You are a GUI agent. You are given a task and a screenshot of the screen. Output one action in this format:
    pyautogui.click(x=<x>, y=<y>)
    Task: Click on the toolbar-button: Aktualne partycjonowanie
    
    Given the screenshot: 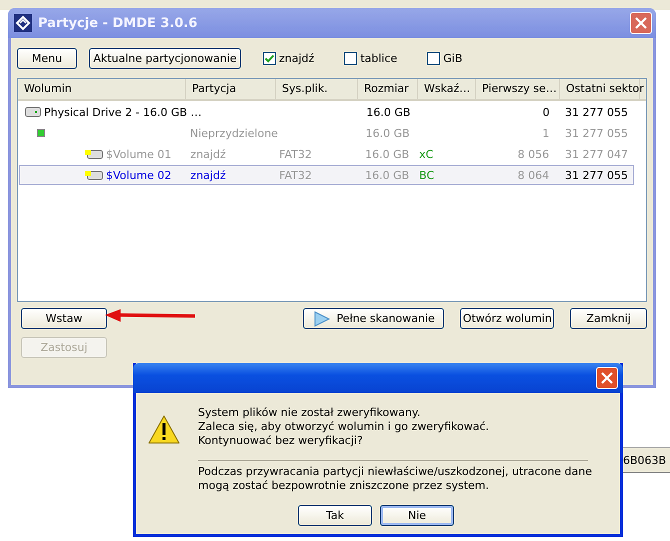 What is the action you would take?
    pyautogui.click(x=165, y=58)
    